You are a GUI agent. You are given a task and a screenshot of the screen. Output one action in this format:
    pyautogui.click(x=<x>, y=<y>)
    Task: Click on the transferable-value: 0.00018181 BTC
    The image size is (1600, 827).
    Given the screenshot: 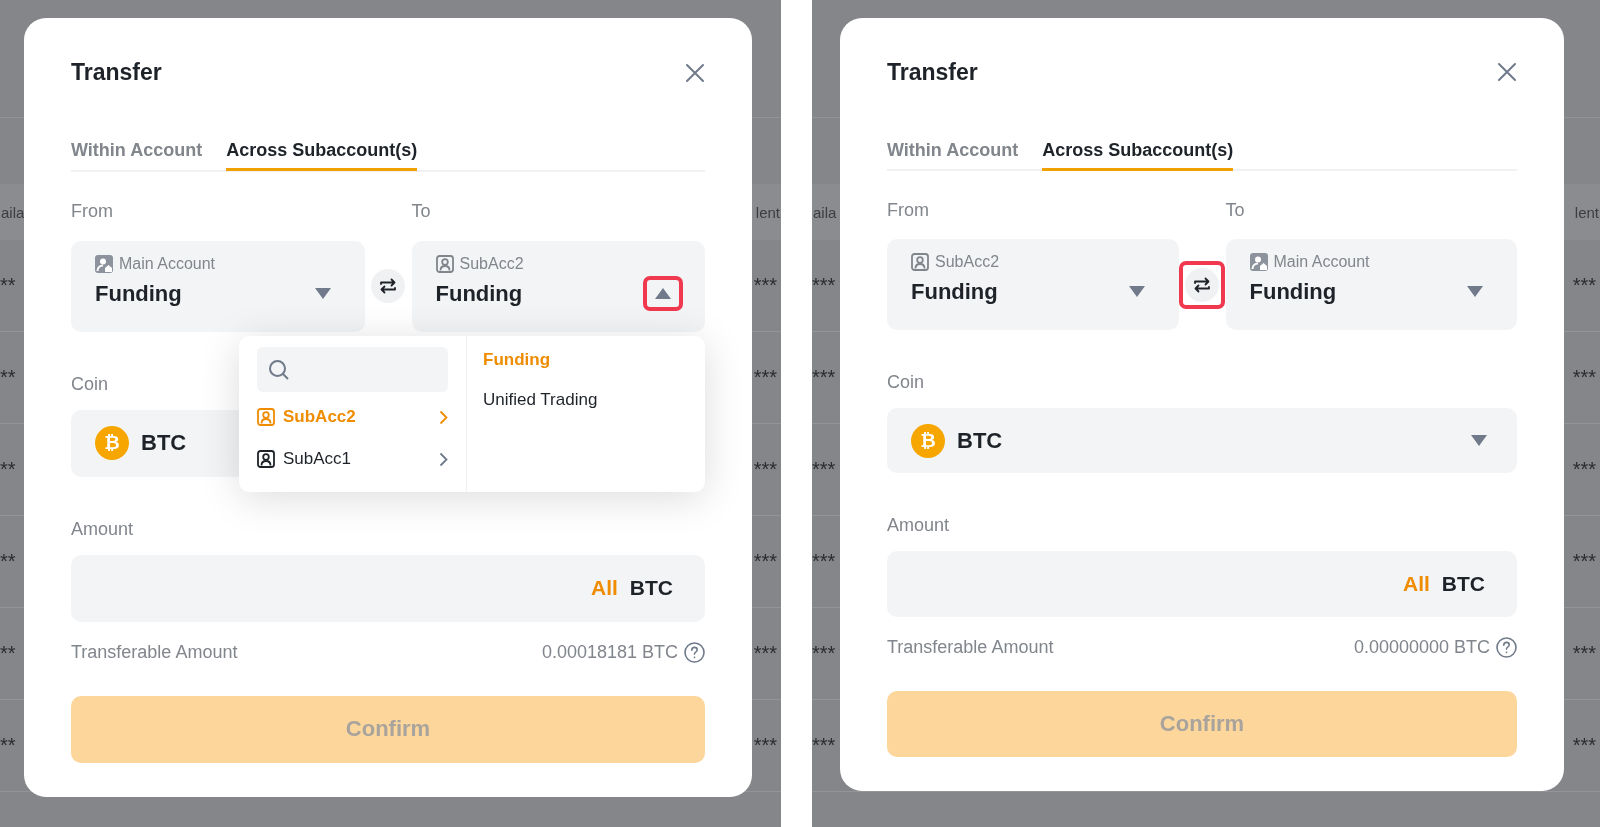 What is the action you would take?
    pyautogui.click(x=609, y=652)
    